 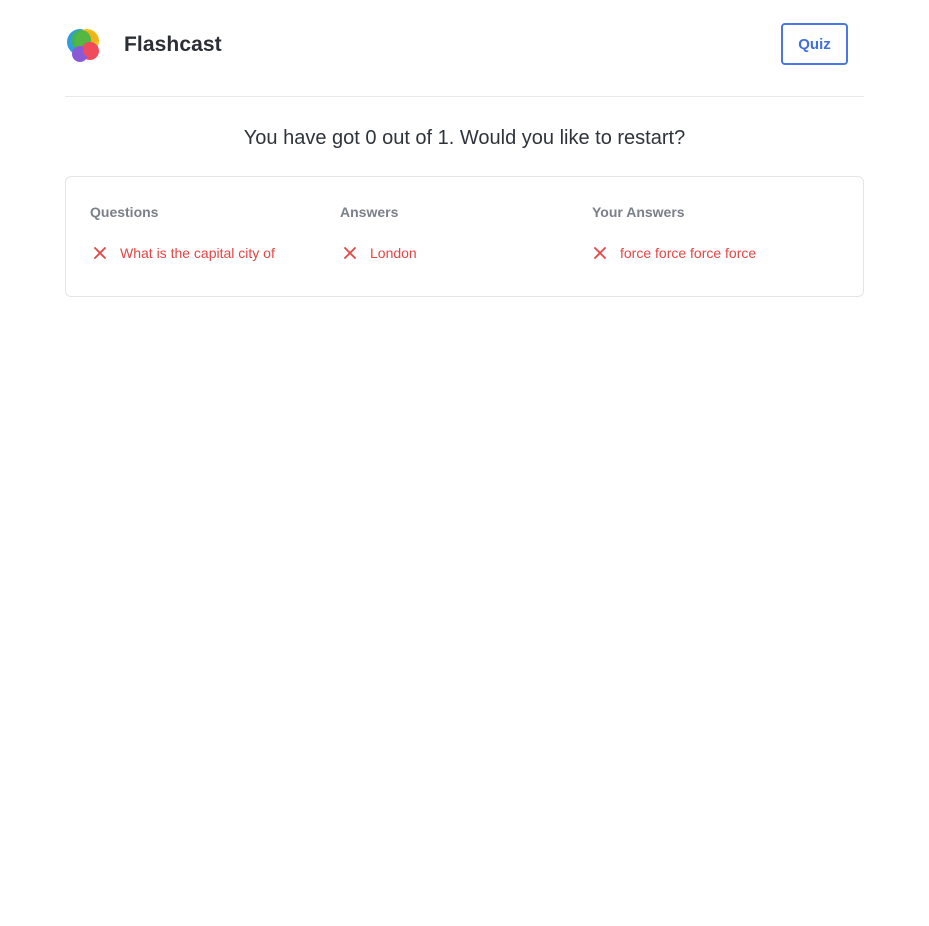 What do you see at coordinates (464, 48) in the screenshot?
I see `app-header: Flashcast Quiz` at bounding box center [464, 48].